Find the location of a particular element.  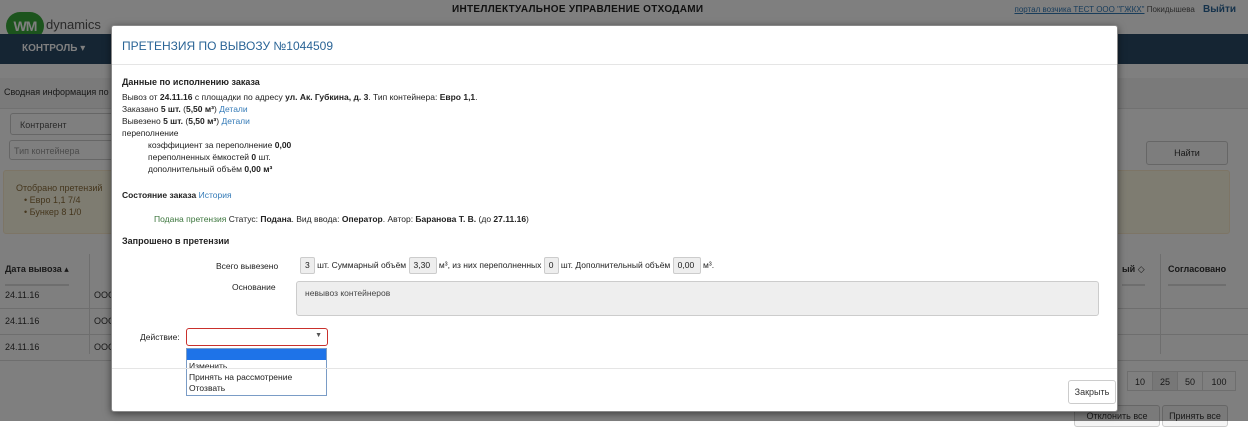

order-status-heading: Состояние заказа История is located at coordinates (177, 195).